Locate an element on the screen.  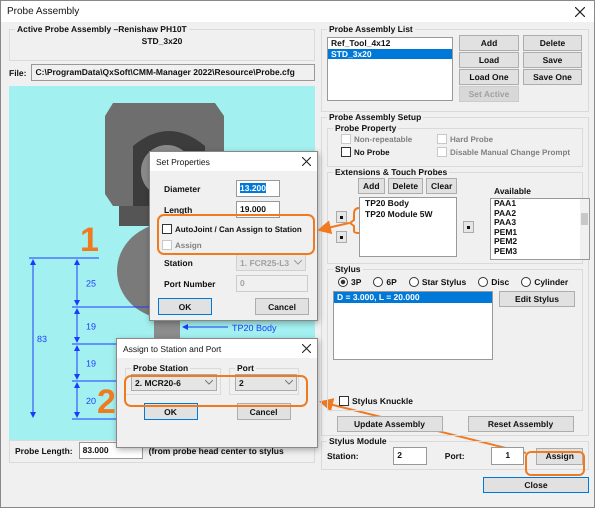
radio-label: Disc is located at coordinates (500, 282).